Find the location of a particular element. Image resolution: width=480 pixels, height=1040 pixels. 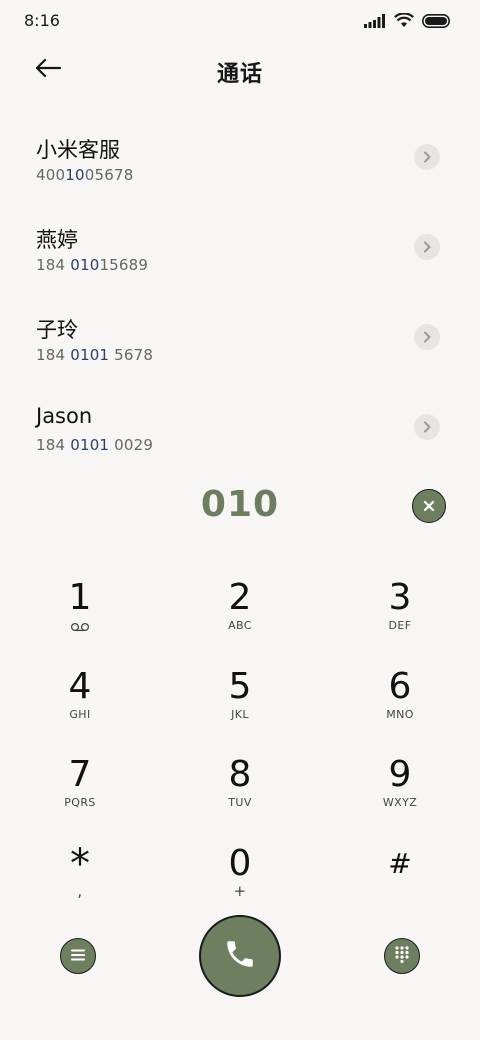

contact-name: 小米客服 is located at coordinates (78, 150).